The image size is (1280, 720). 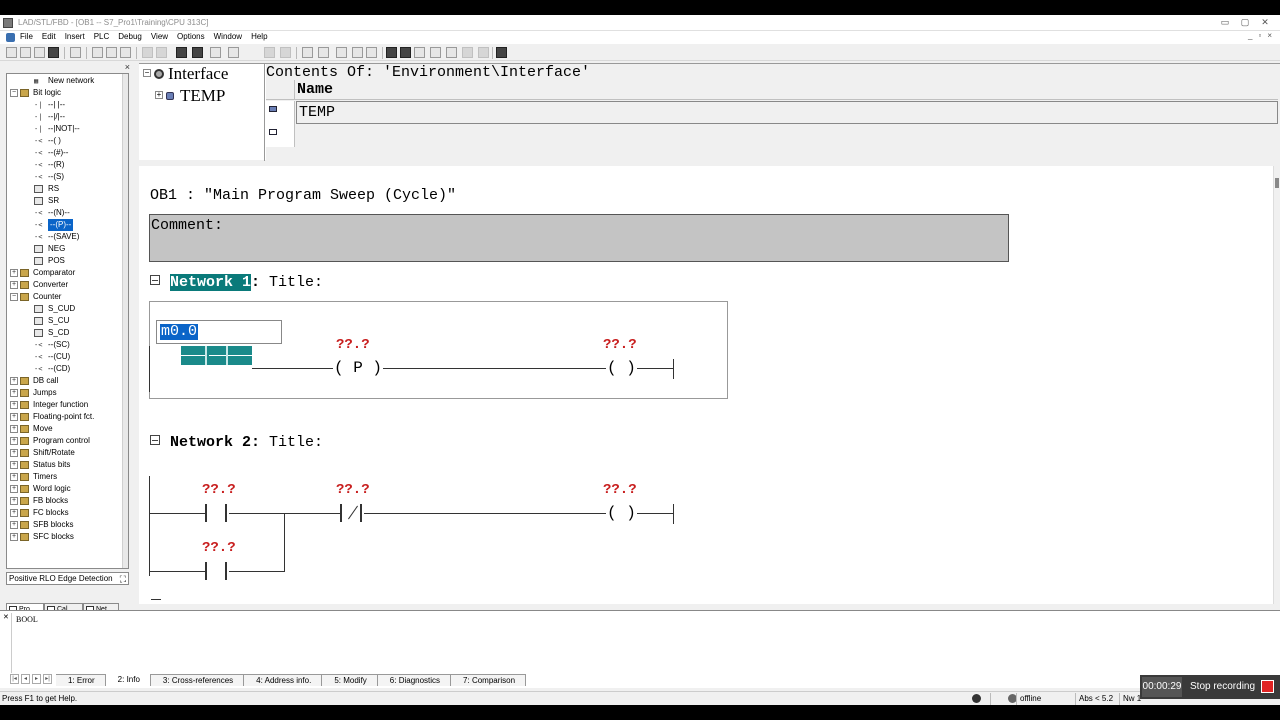 I want to click on nc-contact-icon, so click(x=405, y=52).